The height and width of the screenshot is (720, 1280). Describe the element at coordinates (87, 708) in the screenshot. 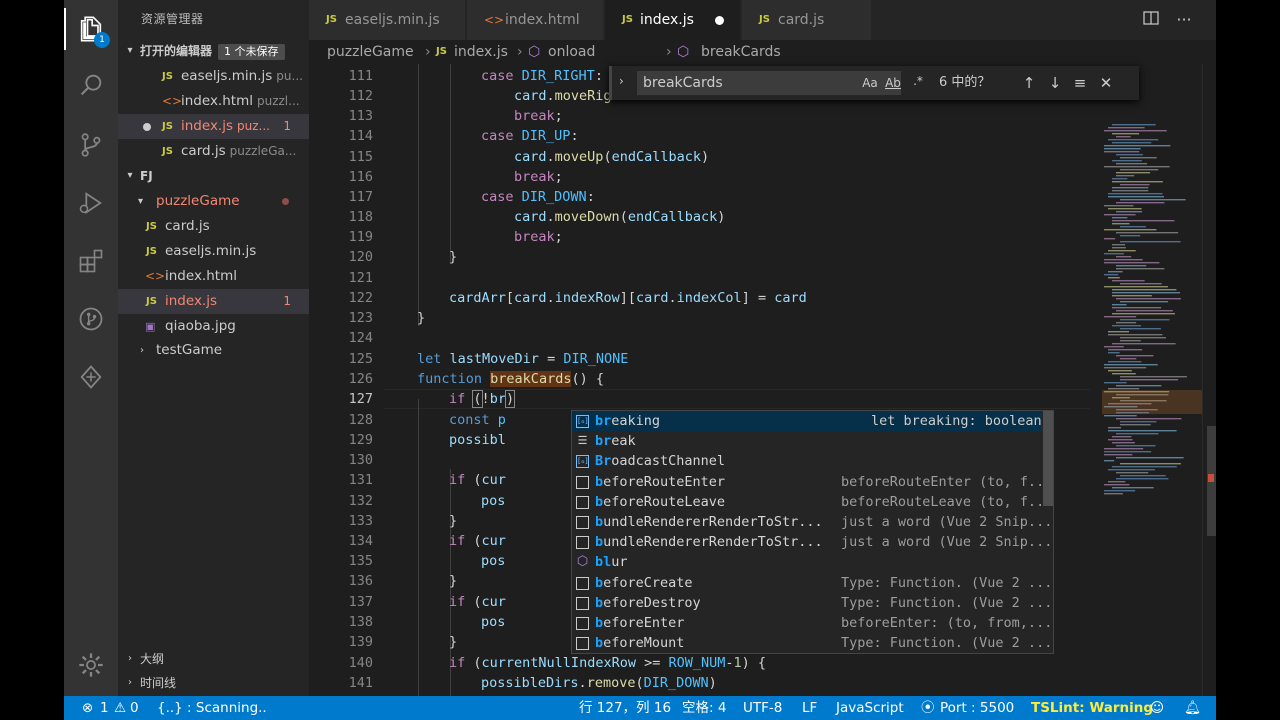

I see `error-icon: ⊗` at that location.